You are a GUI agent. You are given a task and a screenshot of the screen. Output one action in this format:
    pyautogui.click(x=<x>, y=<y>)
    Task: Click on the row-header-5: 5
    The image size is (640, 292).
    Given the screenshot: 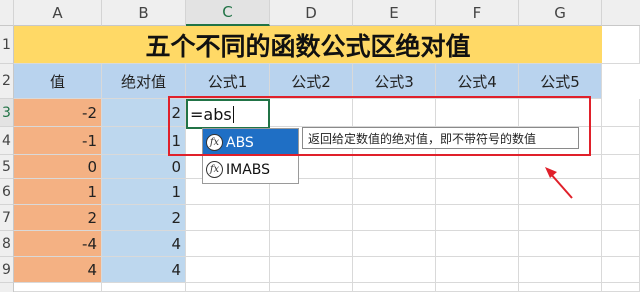 What is the action you would take?
    pyautogui.click(x=7, y=167)
    